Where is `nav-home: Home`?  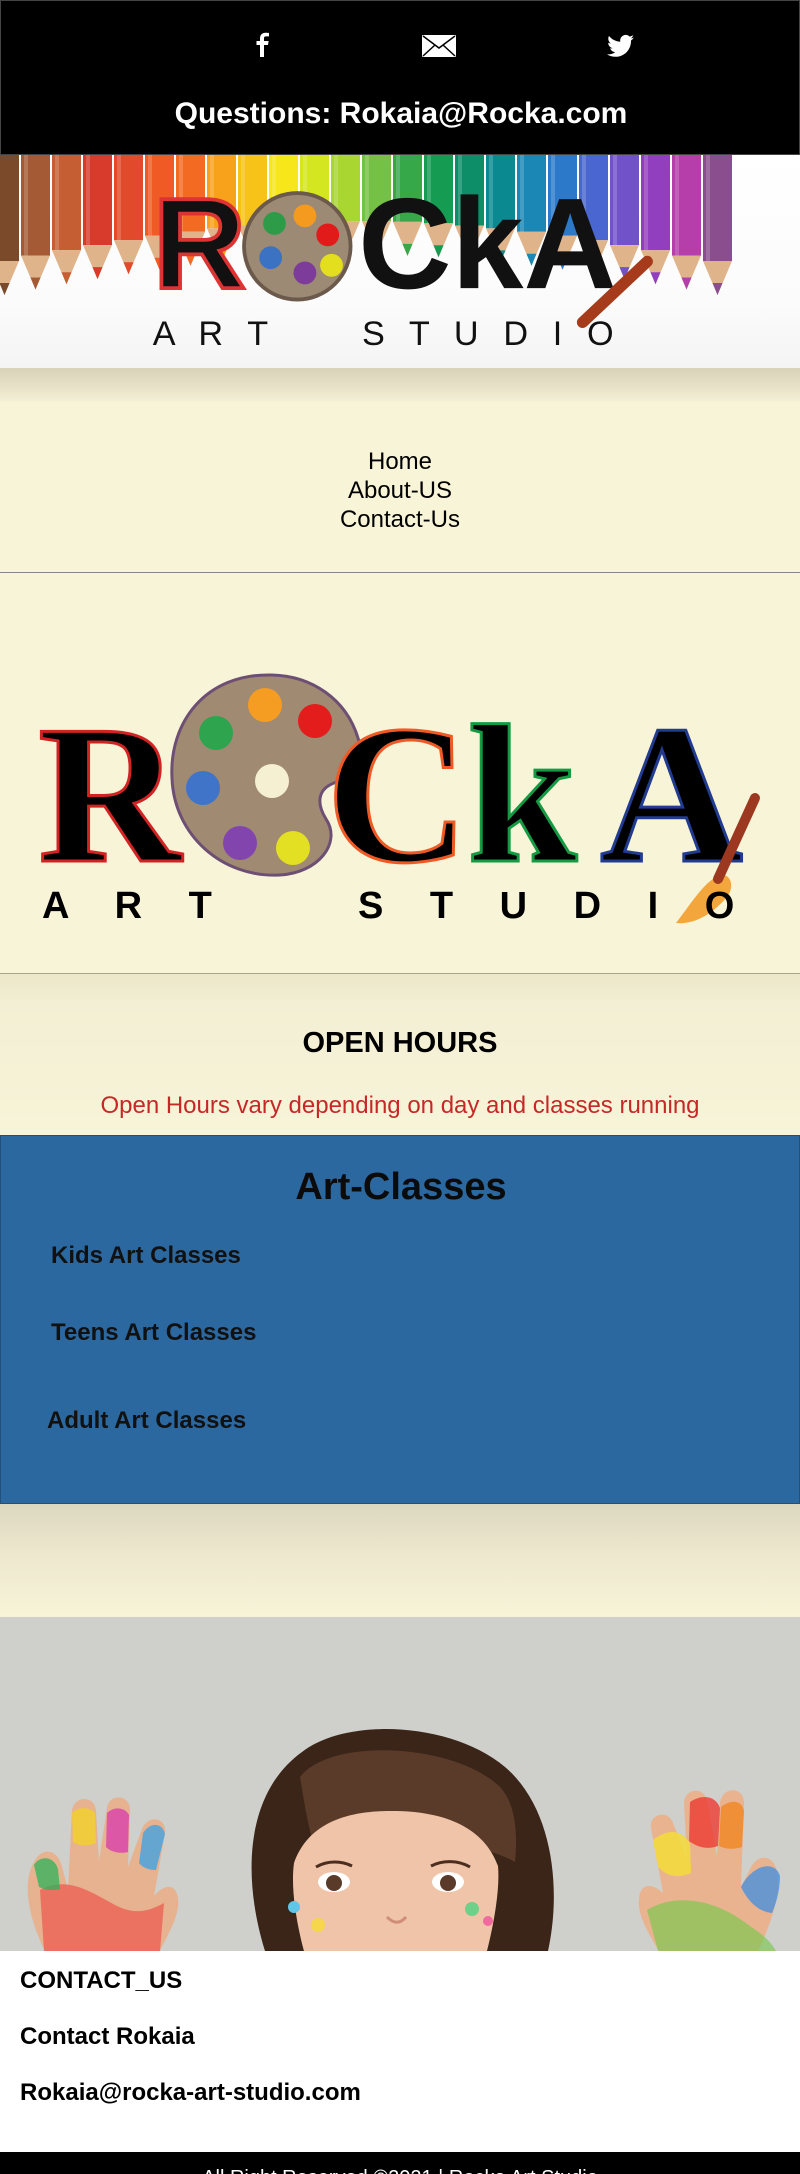
nav-home: Home is located at coordinates (400, 461).